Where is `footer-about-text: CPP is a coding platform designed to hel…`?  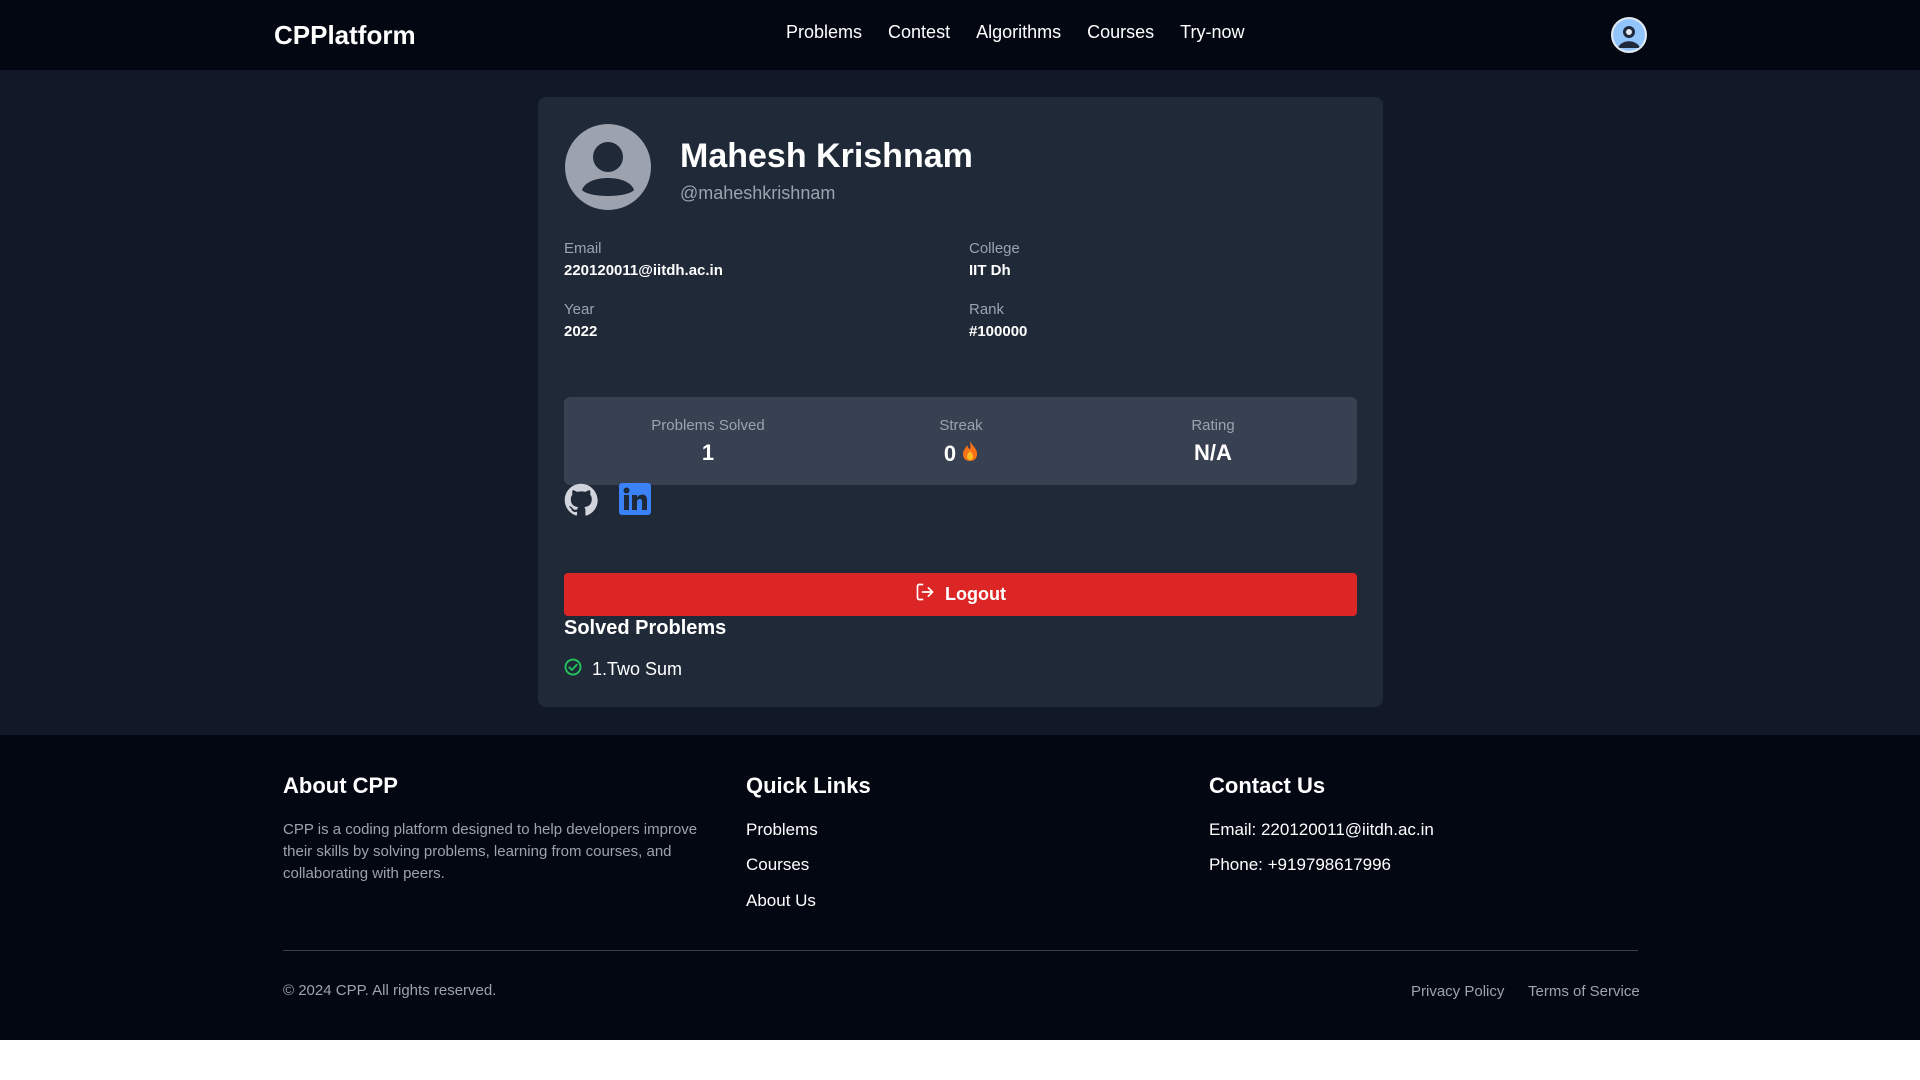
footer-about-text: CPP is a coding platform designed to hel… is located at coordinates (490, 851).